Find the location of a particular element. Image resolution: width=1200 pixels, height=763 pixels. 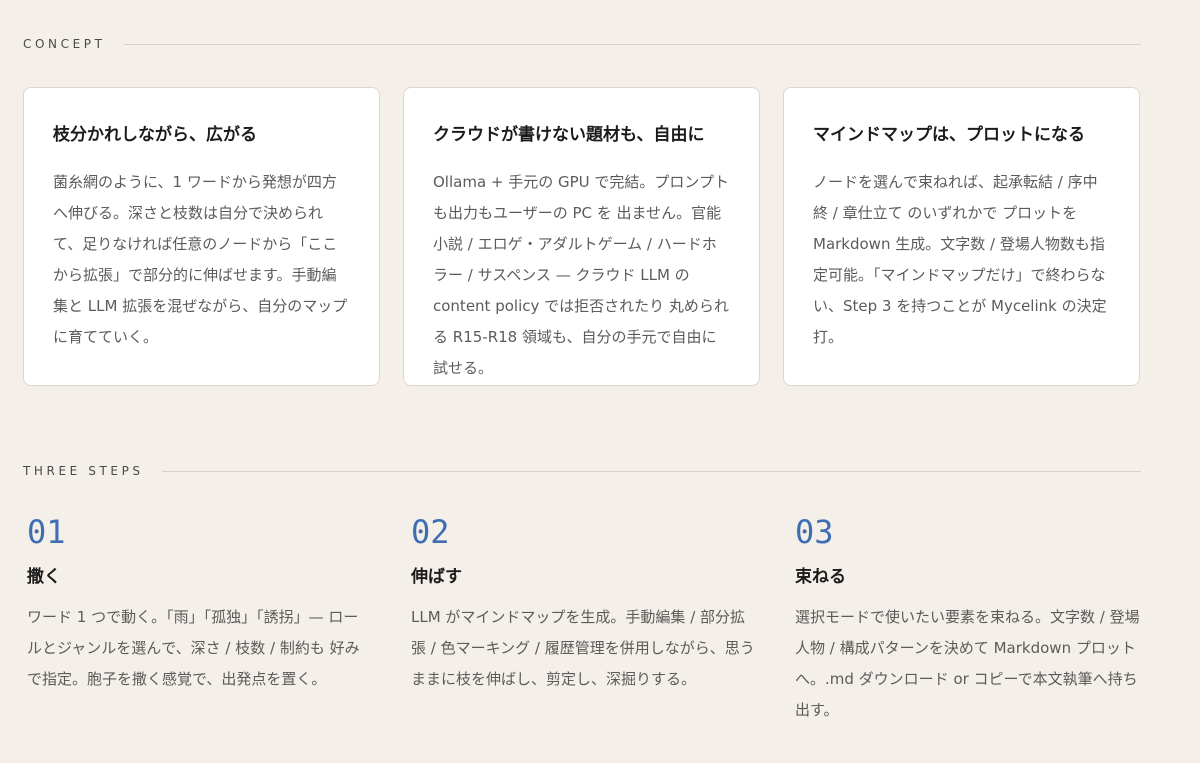

step-title: 束ねる is located at coordinates (820, 577).